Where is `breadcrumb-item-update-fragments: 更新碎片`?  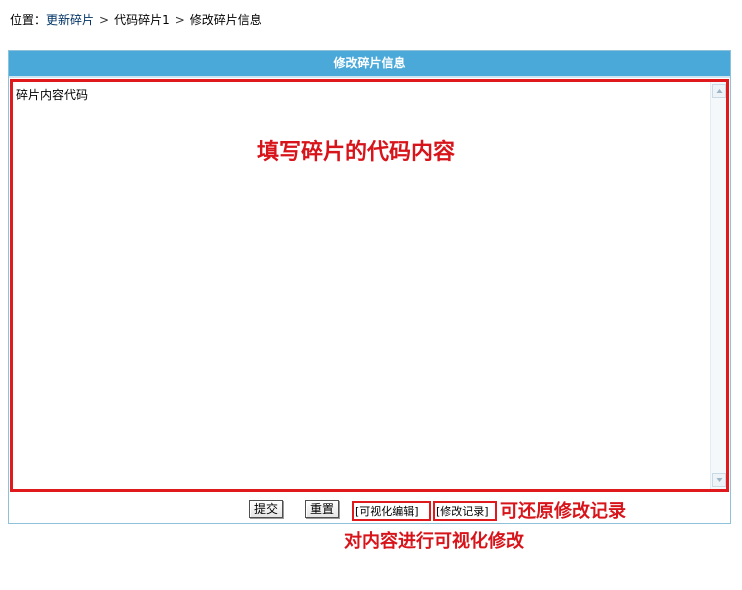 breadcrumb-item-update-fragments: 更新碎片 is located at coordinates (70, 20).